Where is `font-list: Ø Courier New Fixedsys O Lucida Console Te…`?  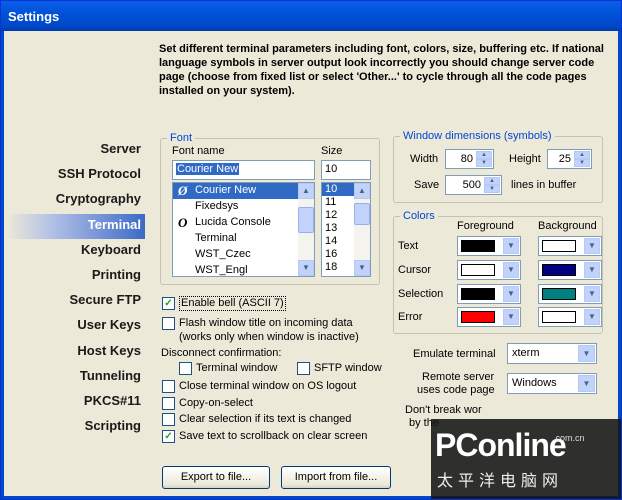 font-list: Ø Courier New Fixedsys O Lucida Console Te… is located at coordinates (243, 229).